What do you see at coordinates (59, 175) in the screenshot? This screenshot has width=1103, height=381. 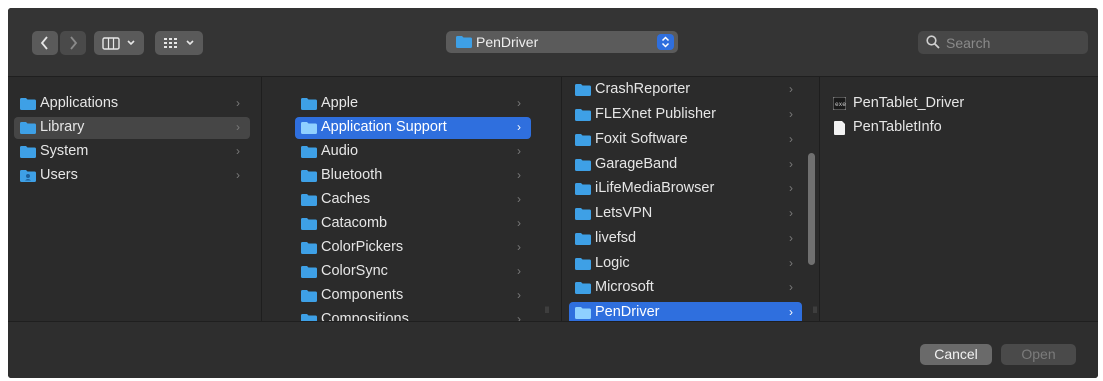 I see `list-item-label: Users` at bounding box center [59, 175].